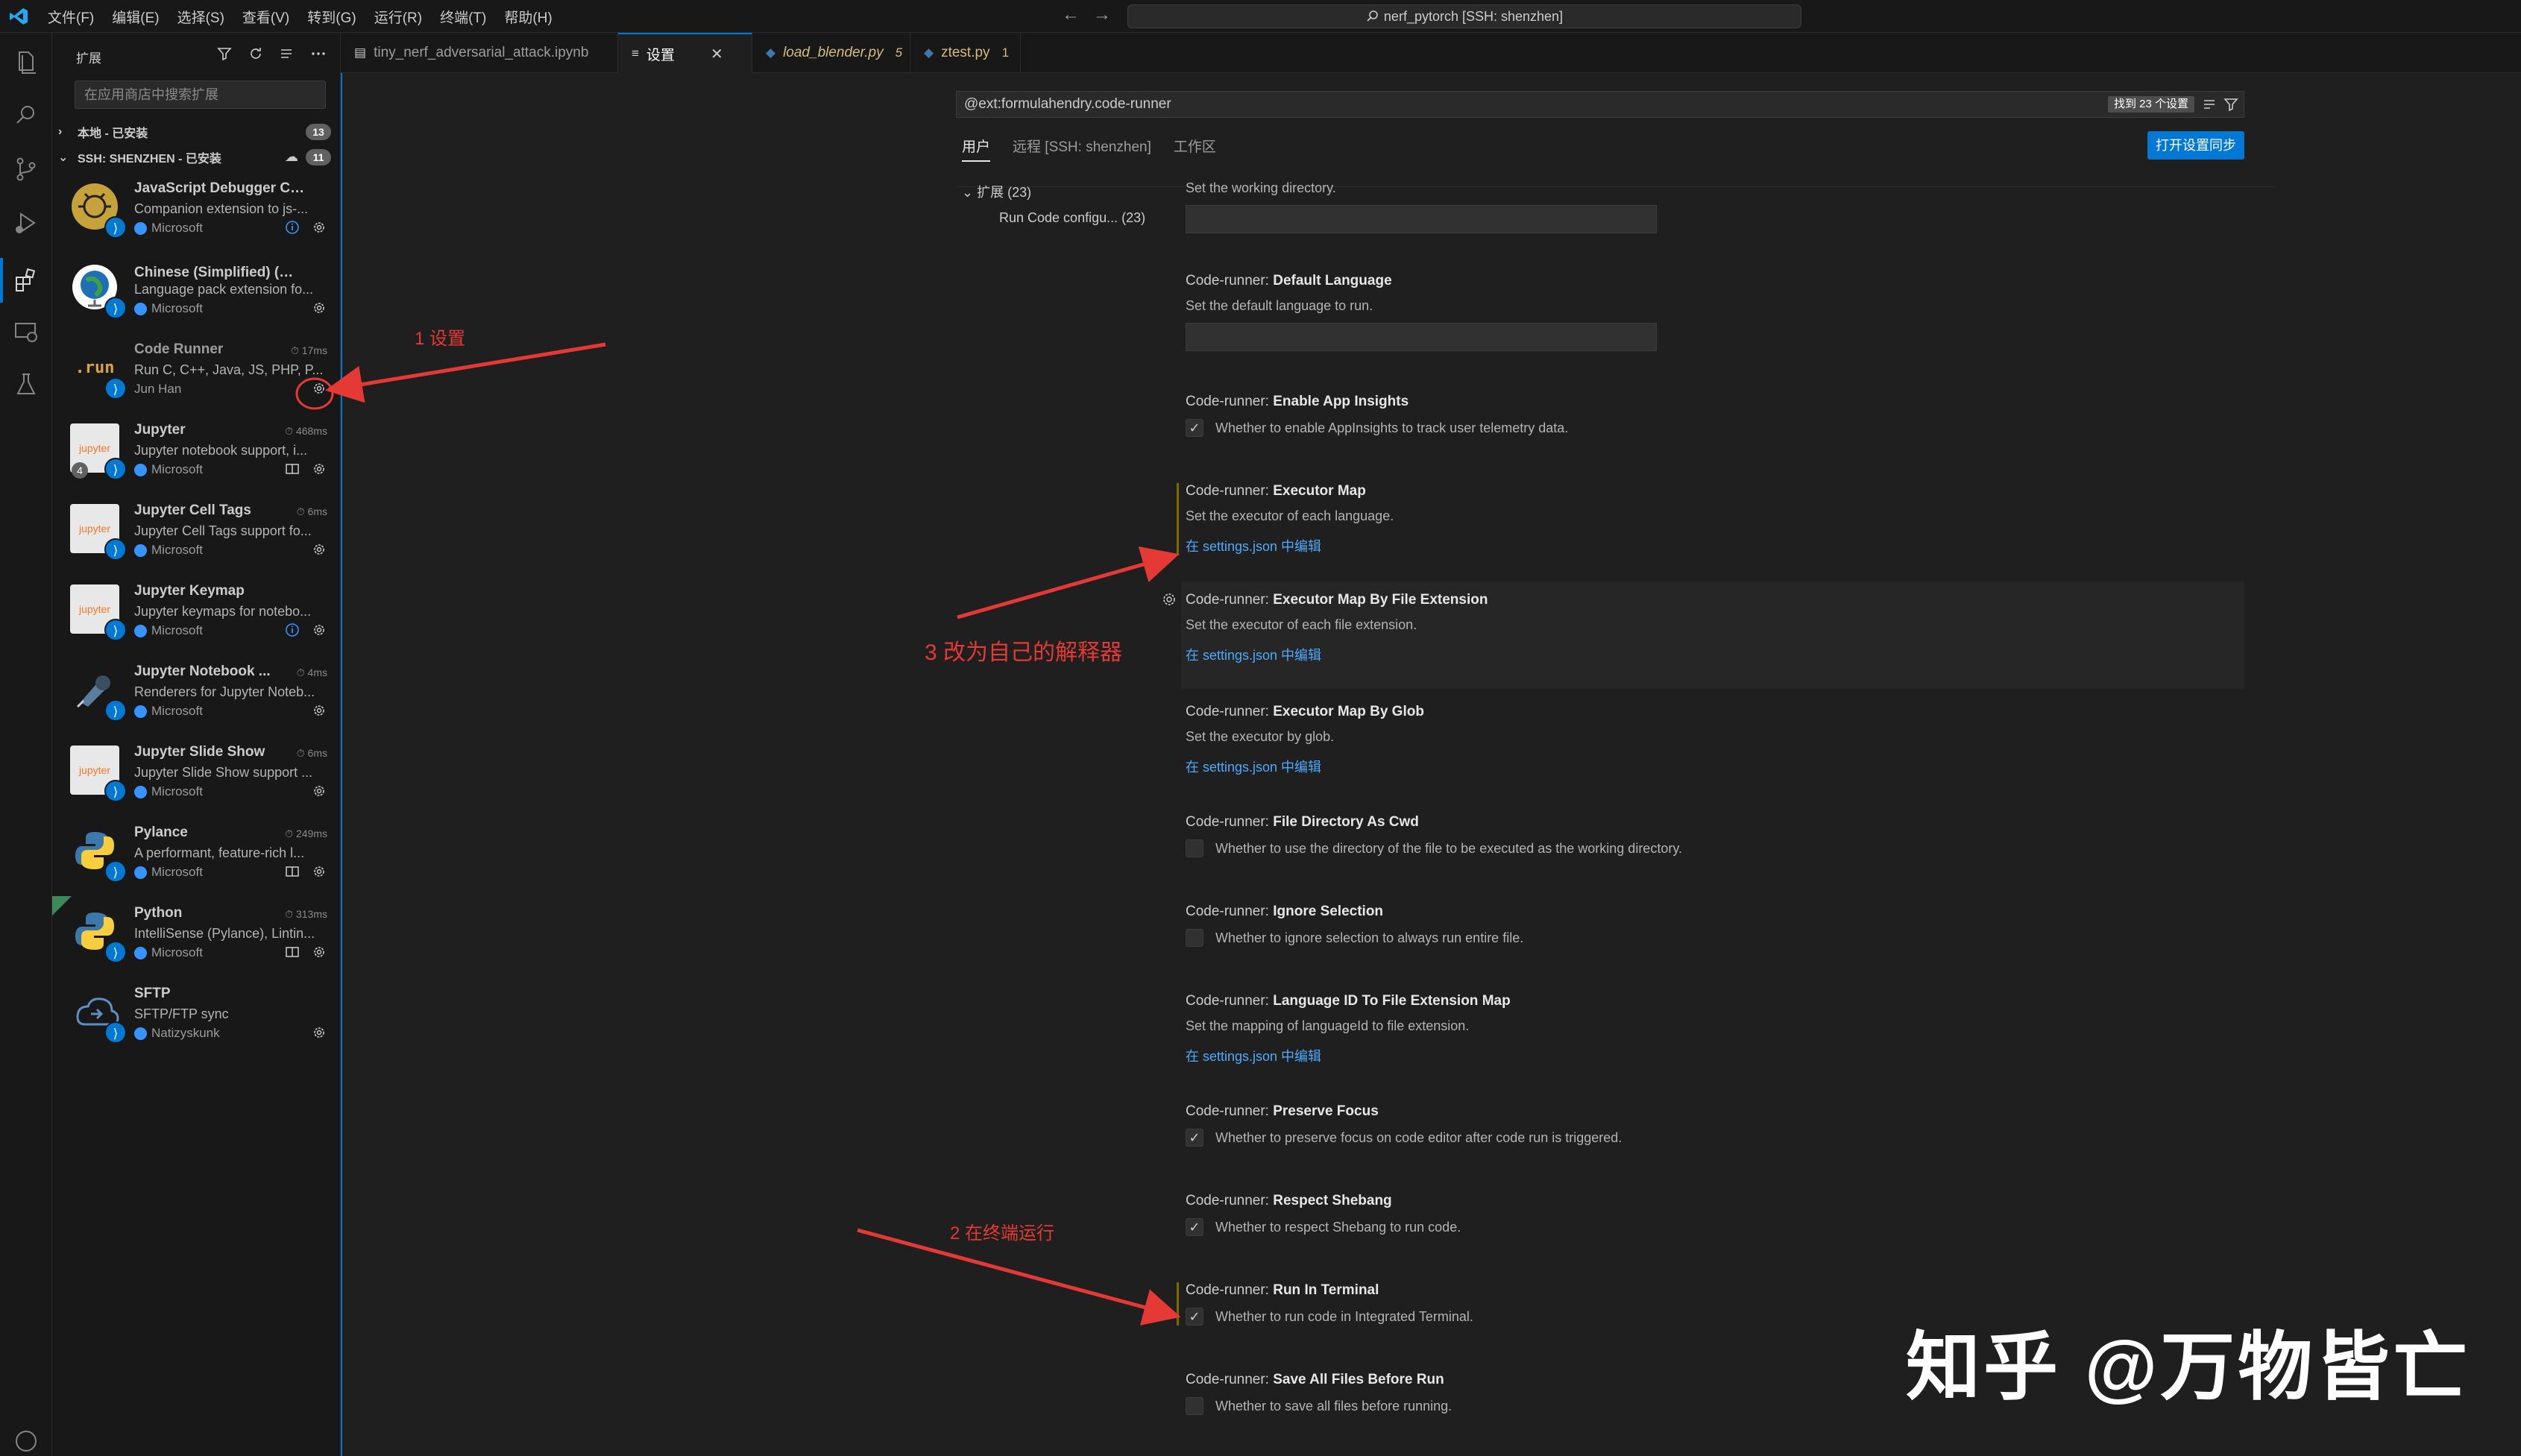 Image resolution: width=2521 pixels, height=1456 pixels. What do you see at coordinates (200, 95) in the screenshot?
I see `extension-search-input: 在应用商店中搜索扩展` at bounding box center [200, 95].